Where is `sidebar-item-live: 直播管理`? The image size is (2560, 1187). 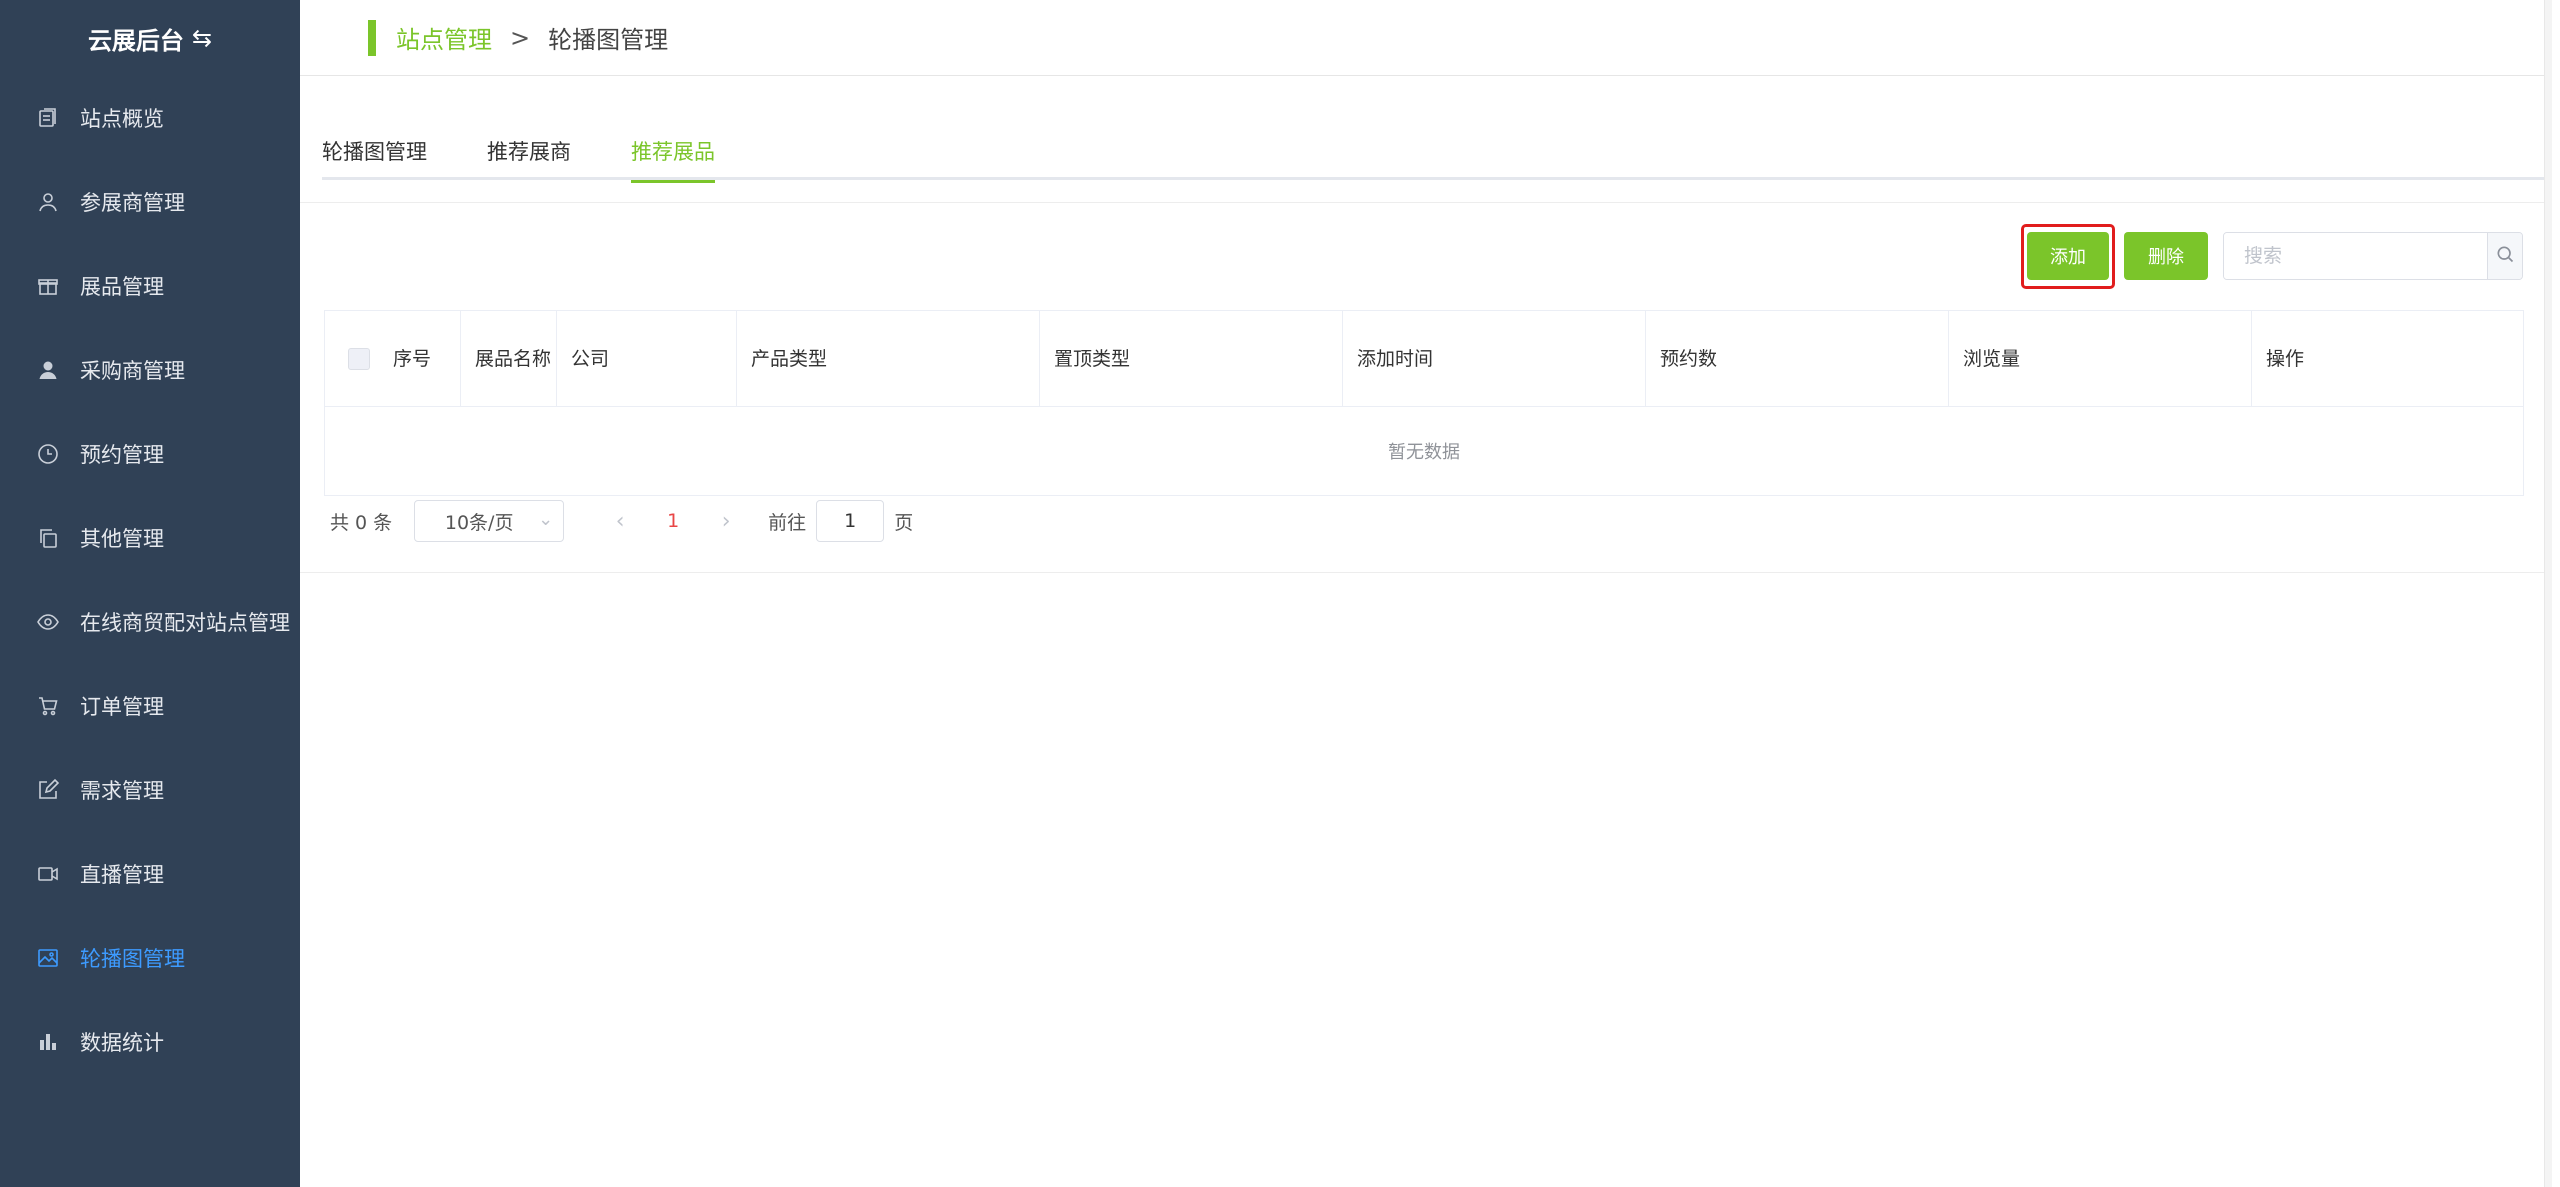 sidebar-item-live: 直播管理 is located at coordinates (150, 874).